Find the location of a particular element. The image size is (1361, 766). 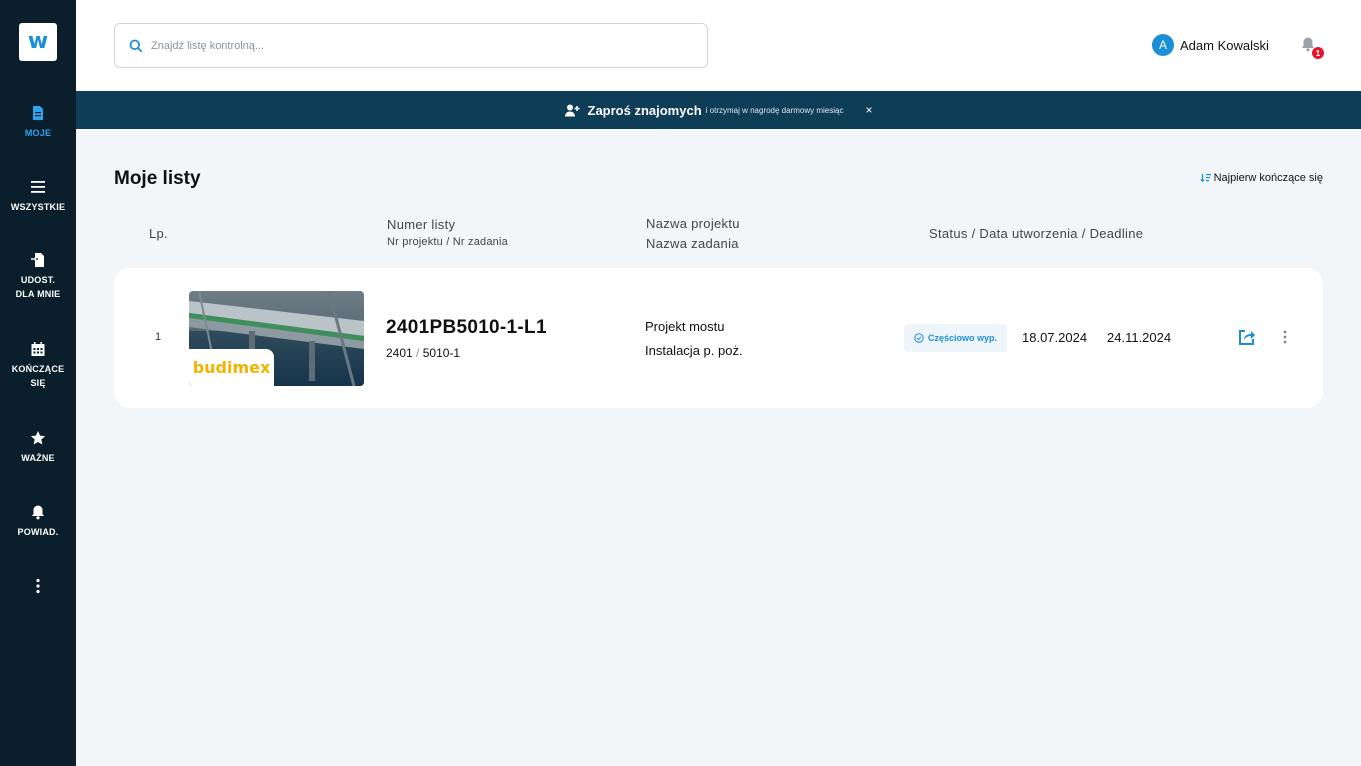

search-input is located at coordinates (421, 45).